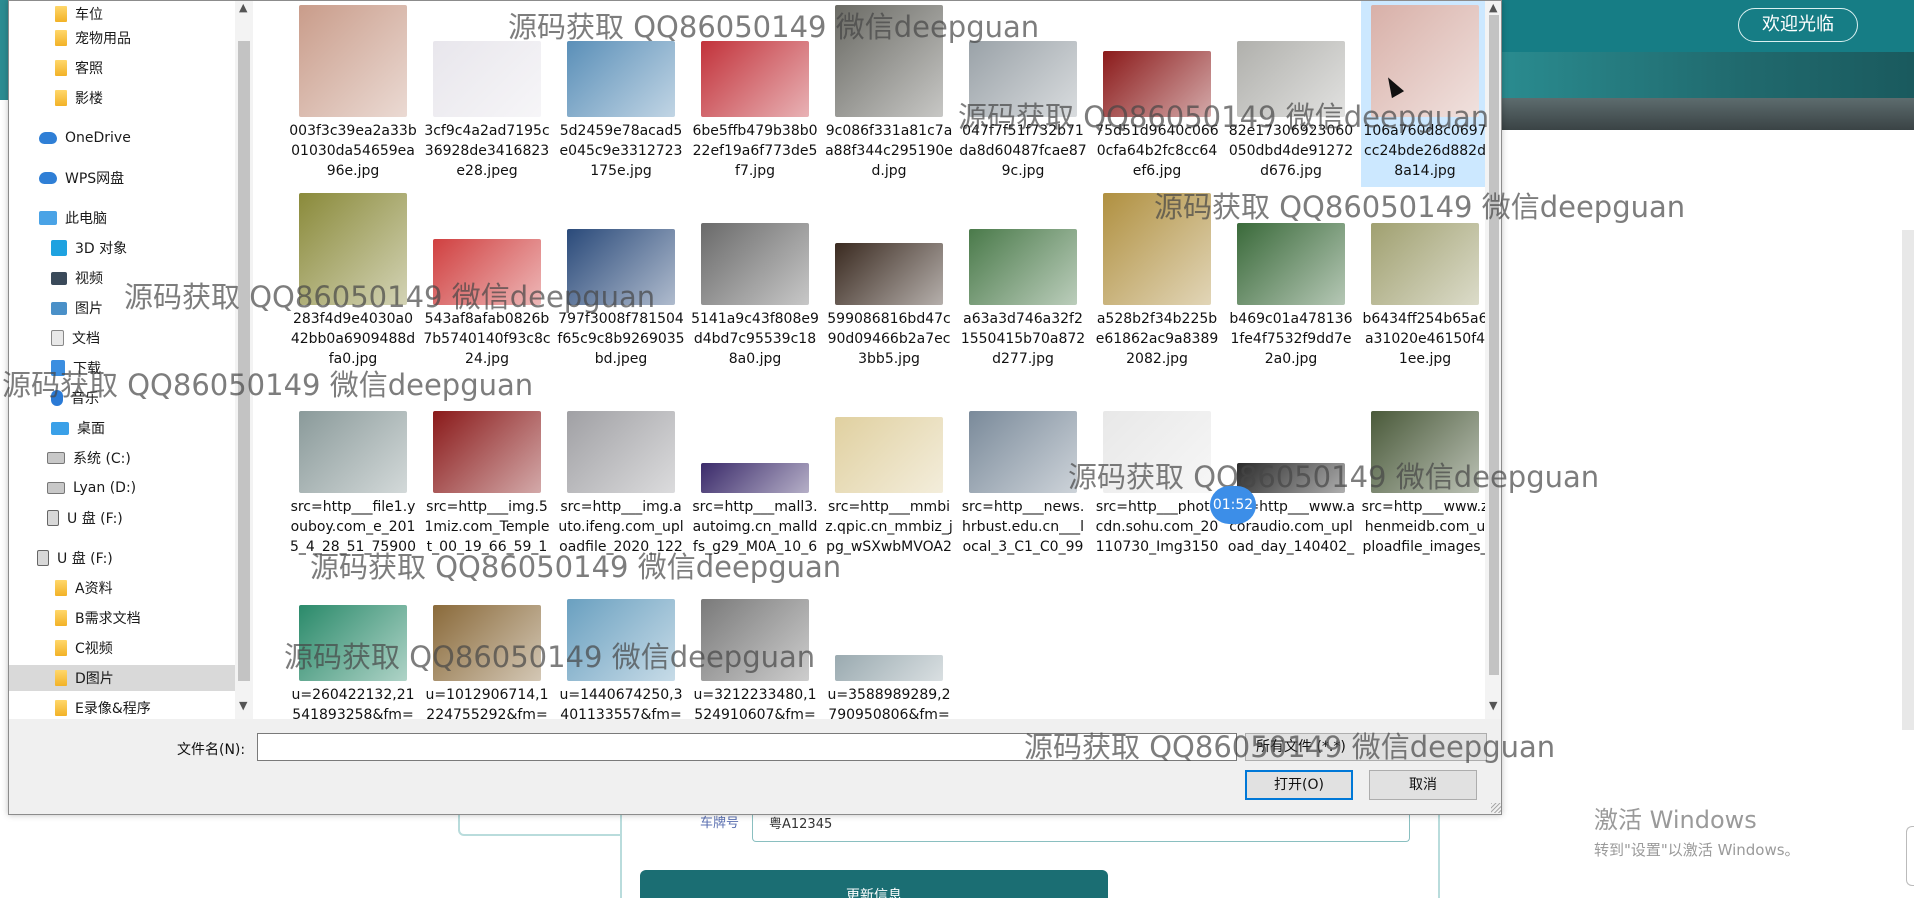 Image resolution: width=1914 pixels, height=898 pixels. Describe the element at coordinates (1023, 94) in the screenshot. I see `file-item: 047f7f51f732b71da8d60487fcae879c.jpg` at that location.